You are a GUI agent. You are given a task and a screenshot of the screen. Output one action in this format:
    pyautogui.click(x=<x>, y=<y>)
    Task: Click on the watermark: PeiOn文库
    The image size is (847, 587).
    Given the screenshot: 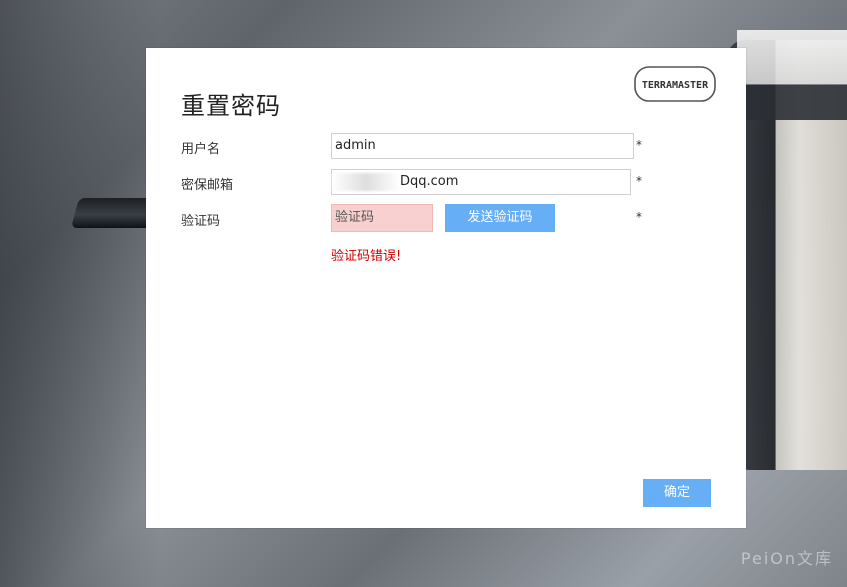 What is the action you would take?
    pyautogui.click(x=786, y=558)
    